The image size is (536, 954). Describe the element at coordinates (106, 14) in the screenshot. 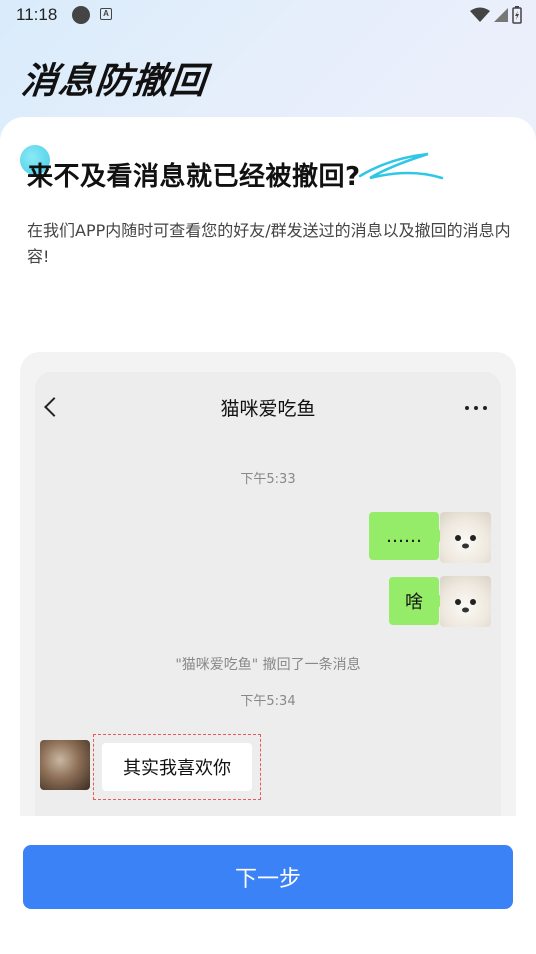

I see `a-icon: A` at that location.